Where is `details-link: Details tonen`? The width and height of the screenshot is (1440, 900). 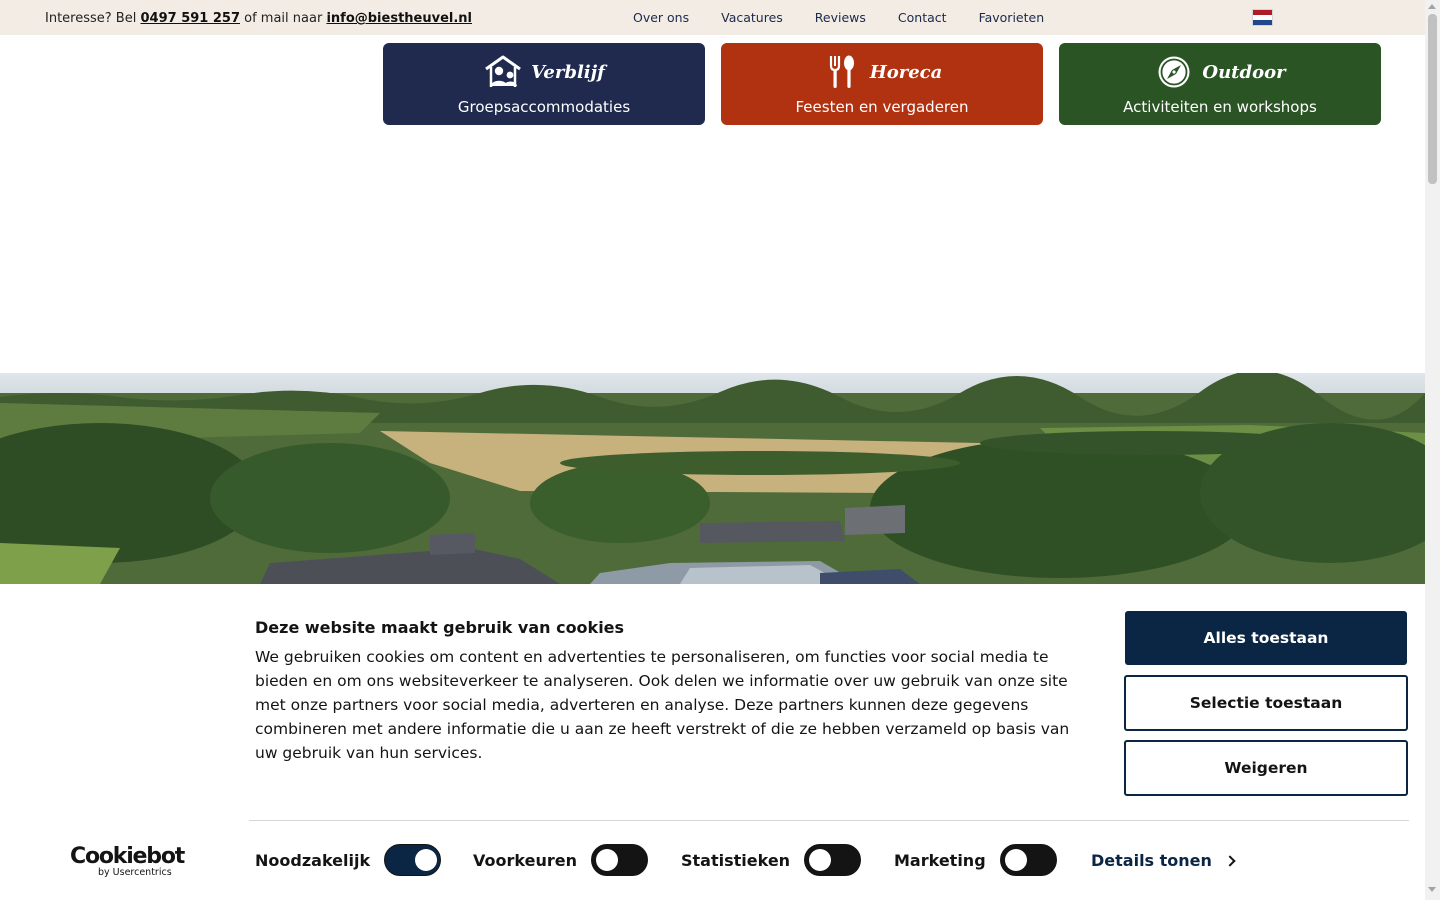
details-link: Details tonen is located at coordinates (1163, 860).